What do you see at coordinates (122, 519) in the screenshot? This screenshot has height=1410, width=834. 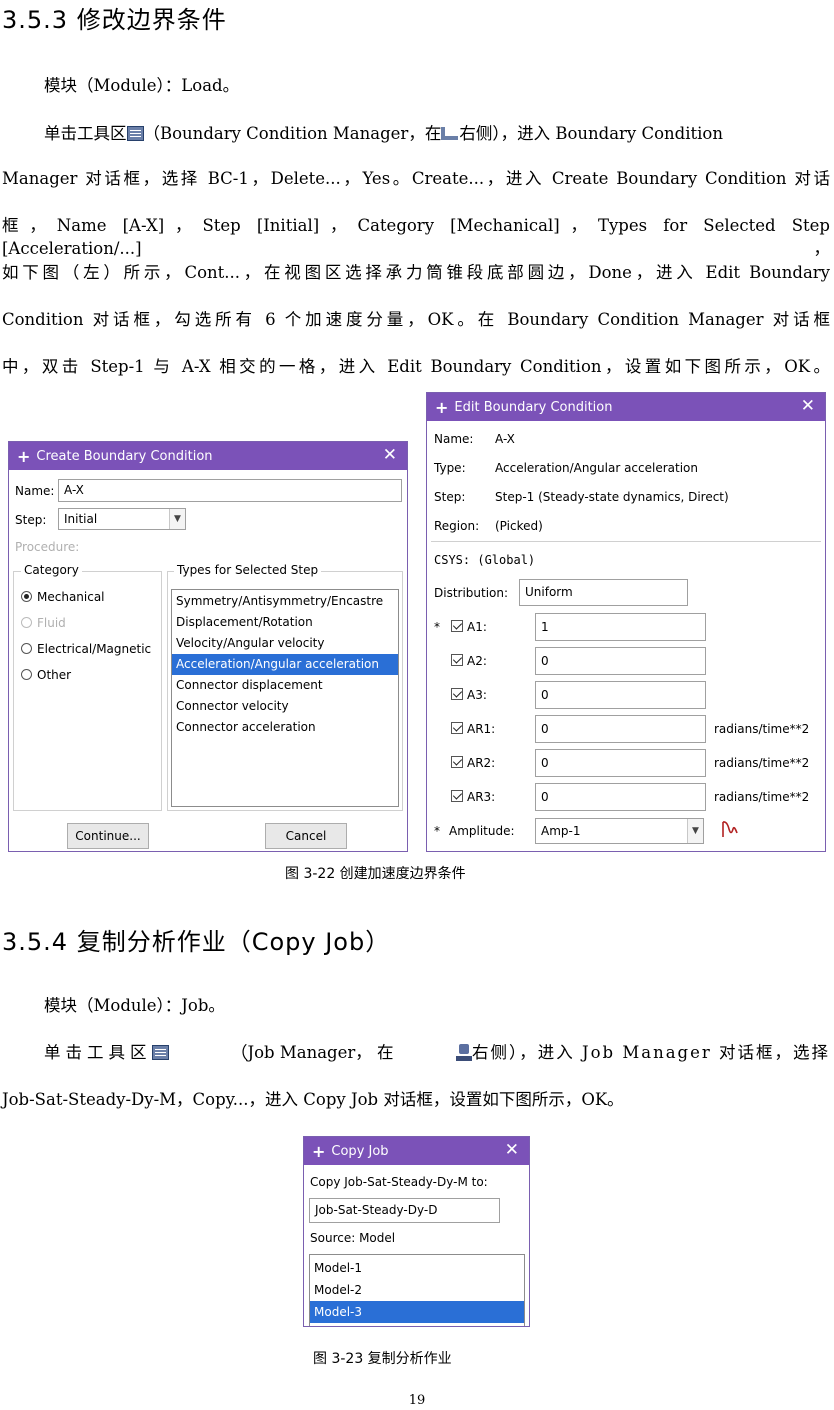 I see `step-select: Initial ▼` at bounding box center [122, 519].